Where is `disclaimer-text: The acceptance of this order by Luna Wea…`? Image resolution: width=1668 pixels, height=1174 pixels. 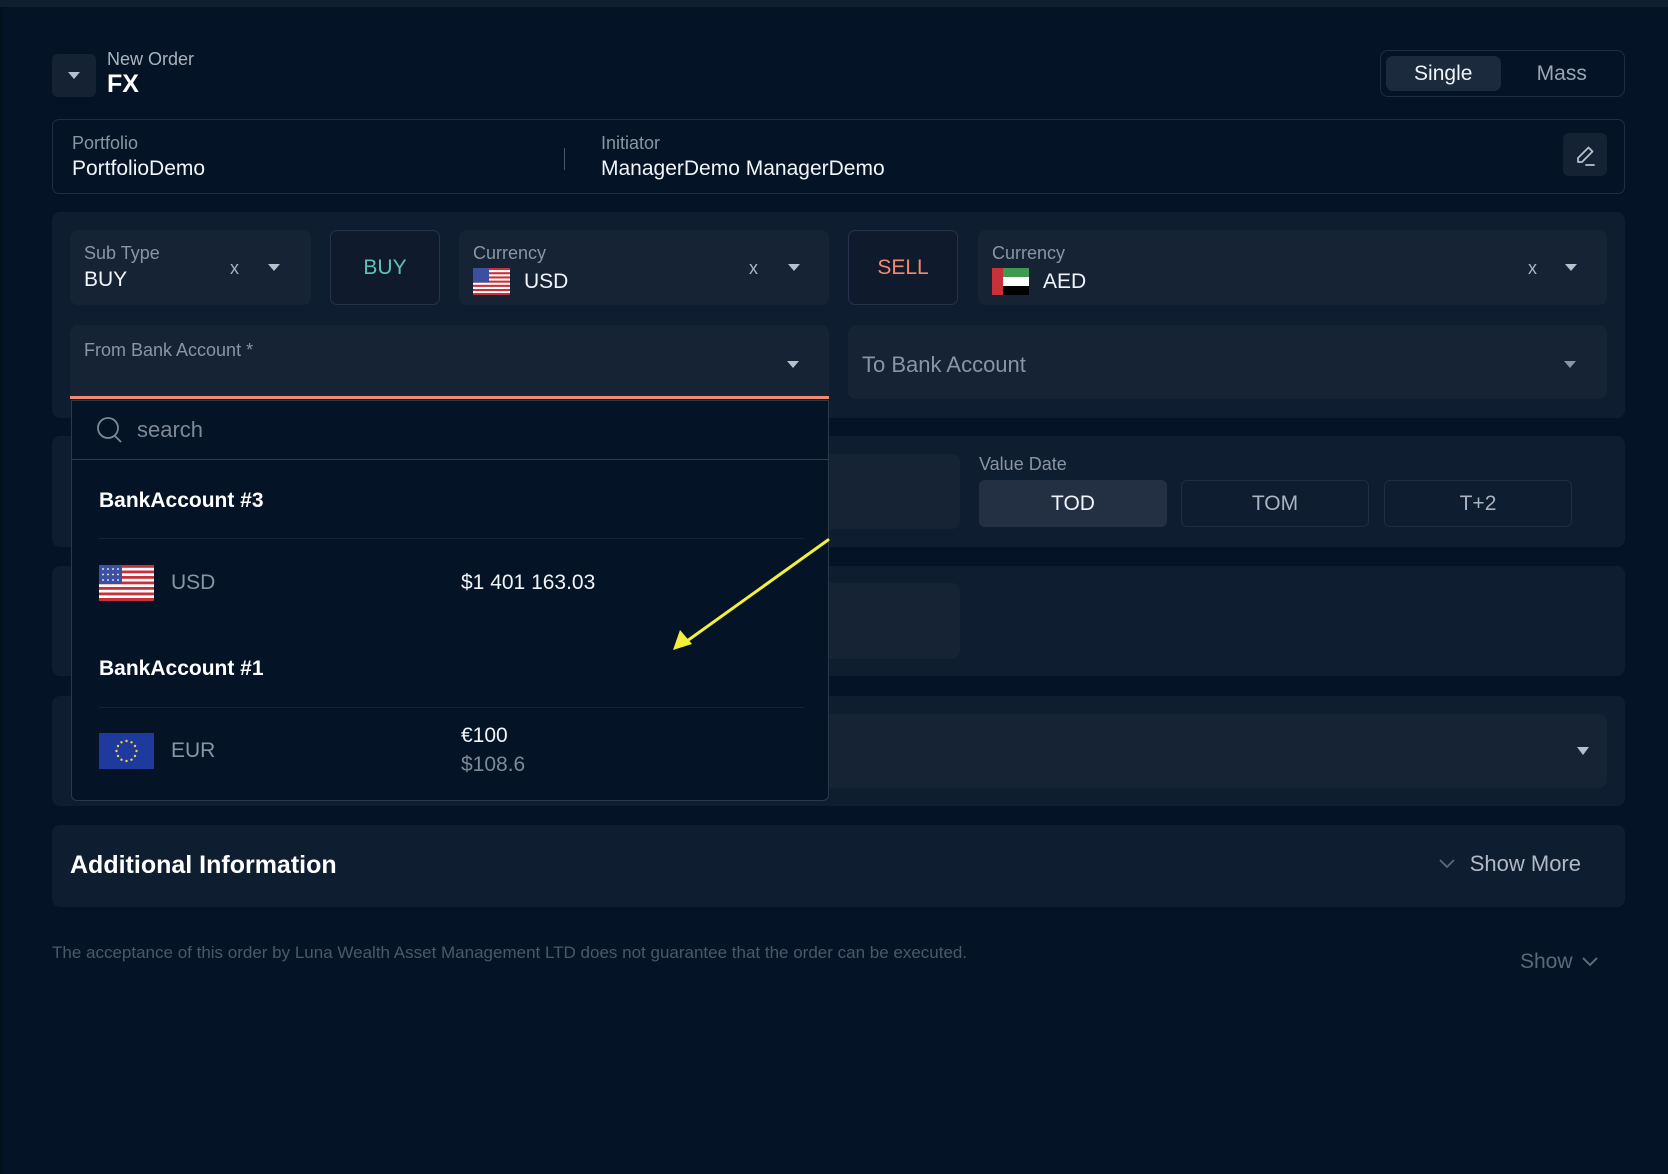
disclaimer-text: The acceptance of this order by Luna Wea… is located at coordinates (510, 952).